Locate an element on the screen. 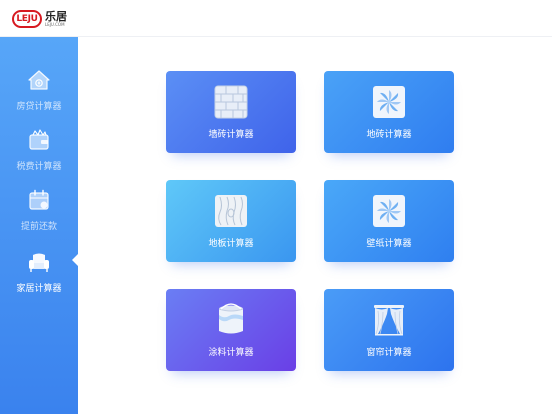 This screenshot has width=552, height=414. card-curtain-calculator: 窗帘计算器 is located at coordinates (389, 330).